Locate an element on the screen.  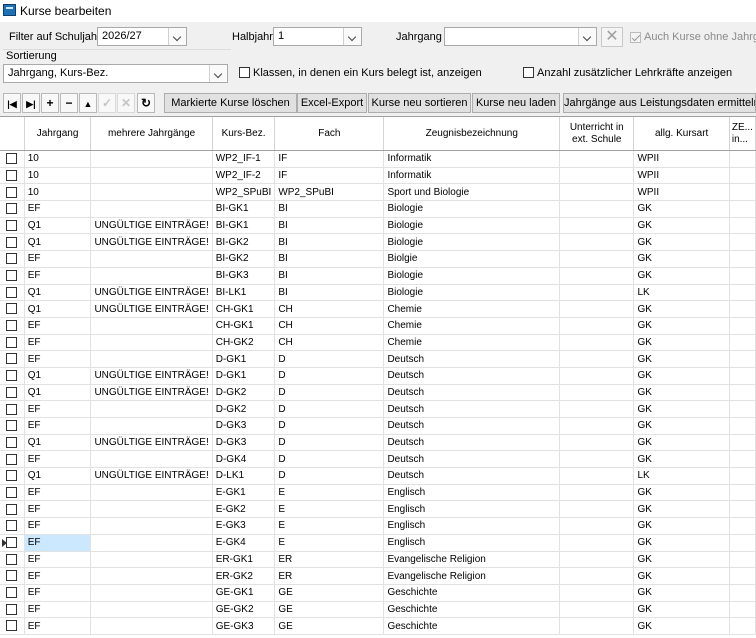
table-row: EF BI-GK1 BI Biologie GK is located at coordinates (378, 209).